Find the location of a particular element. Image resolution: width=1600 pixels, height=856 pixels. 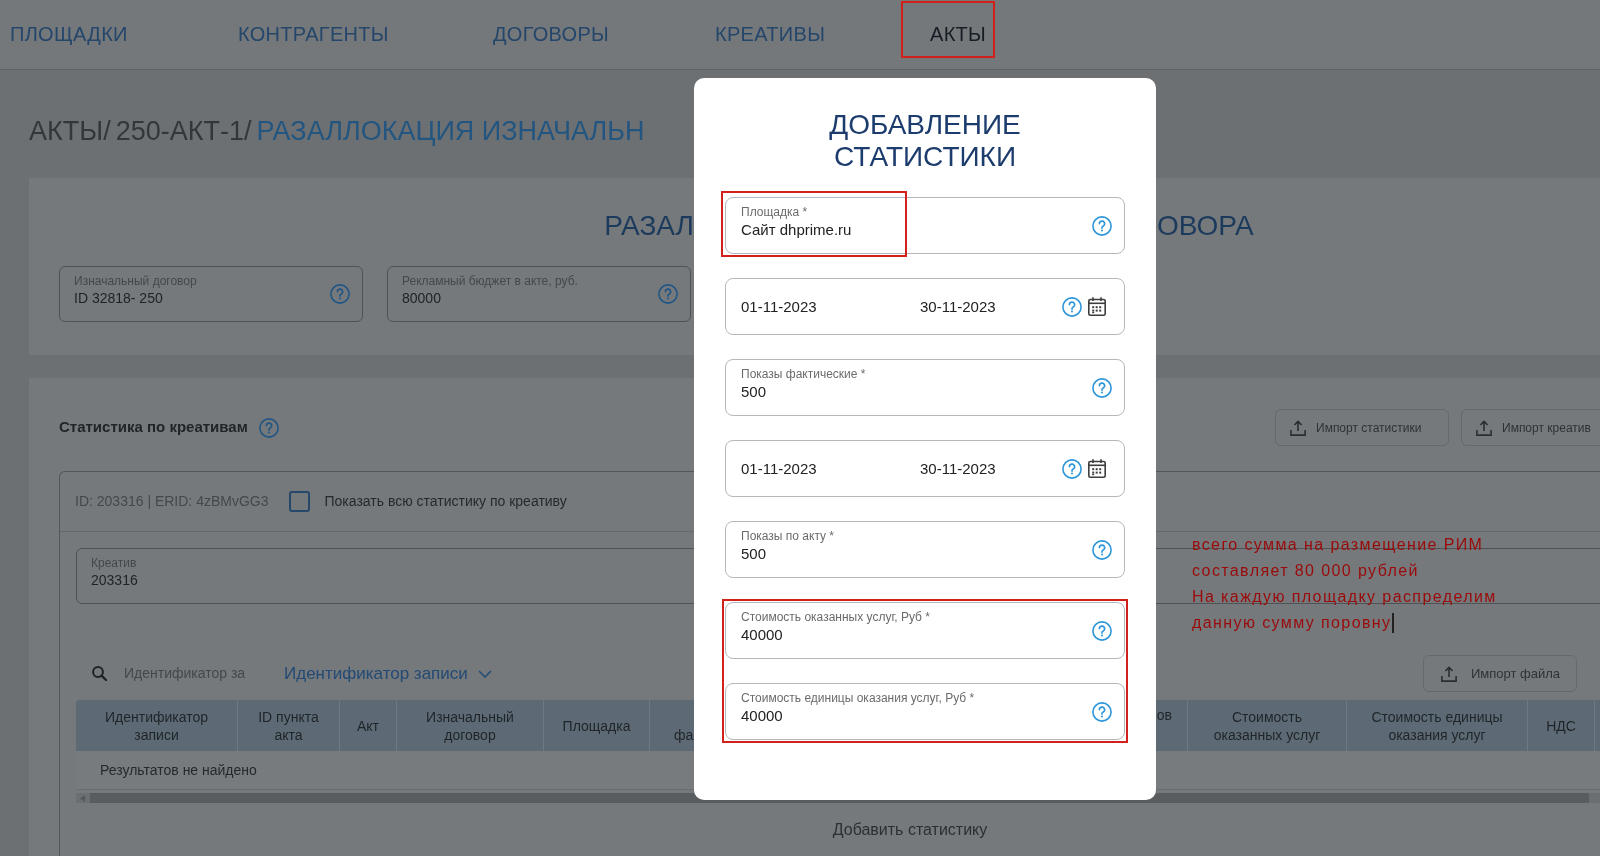

annotation-text: составляет 80 000 рублей is located at coordinates (1305, 571).